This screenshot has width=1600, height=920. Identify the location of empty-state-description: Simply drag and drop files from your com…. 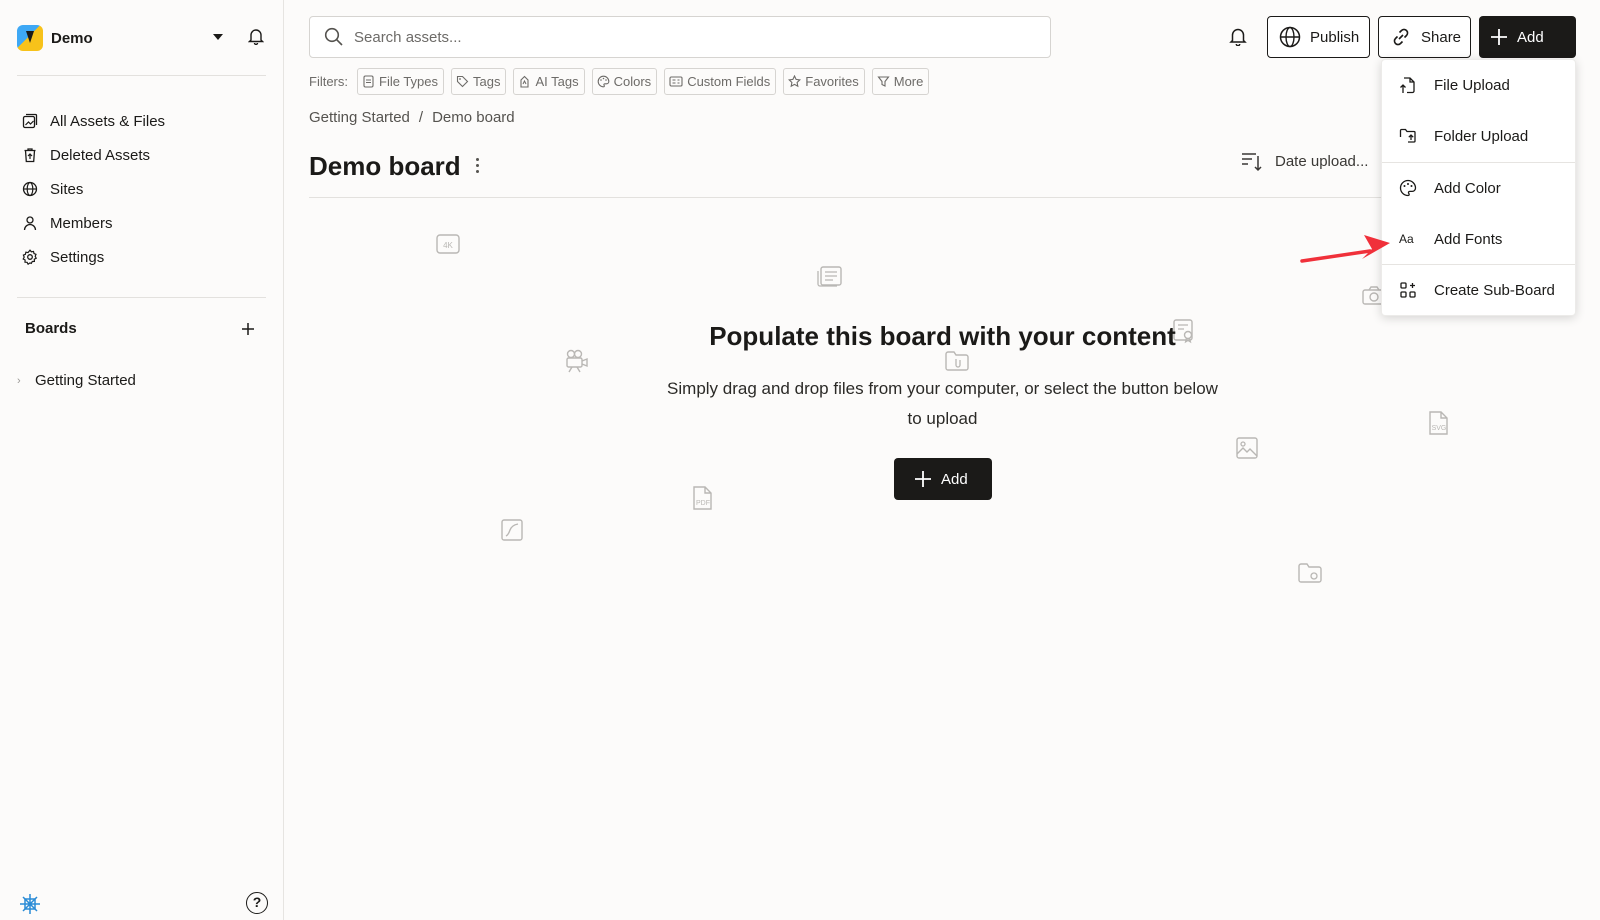
(942, 403).